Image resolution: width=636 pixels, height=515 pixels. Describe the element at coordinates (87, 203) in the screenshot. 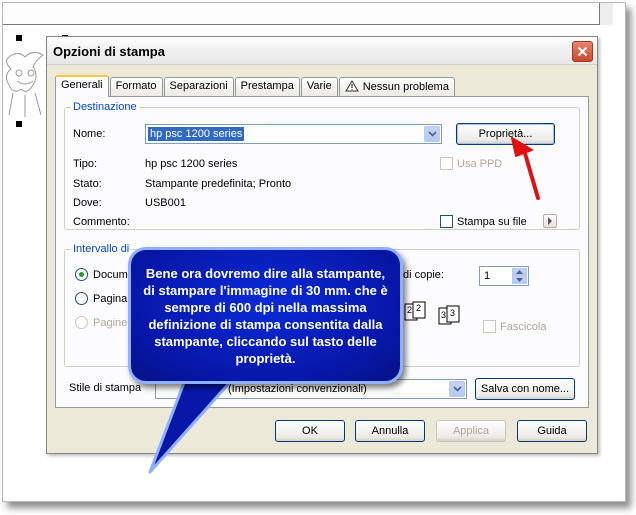

I see `where-label: Dove:` at that location.